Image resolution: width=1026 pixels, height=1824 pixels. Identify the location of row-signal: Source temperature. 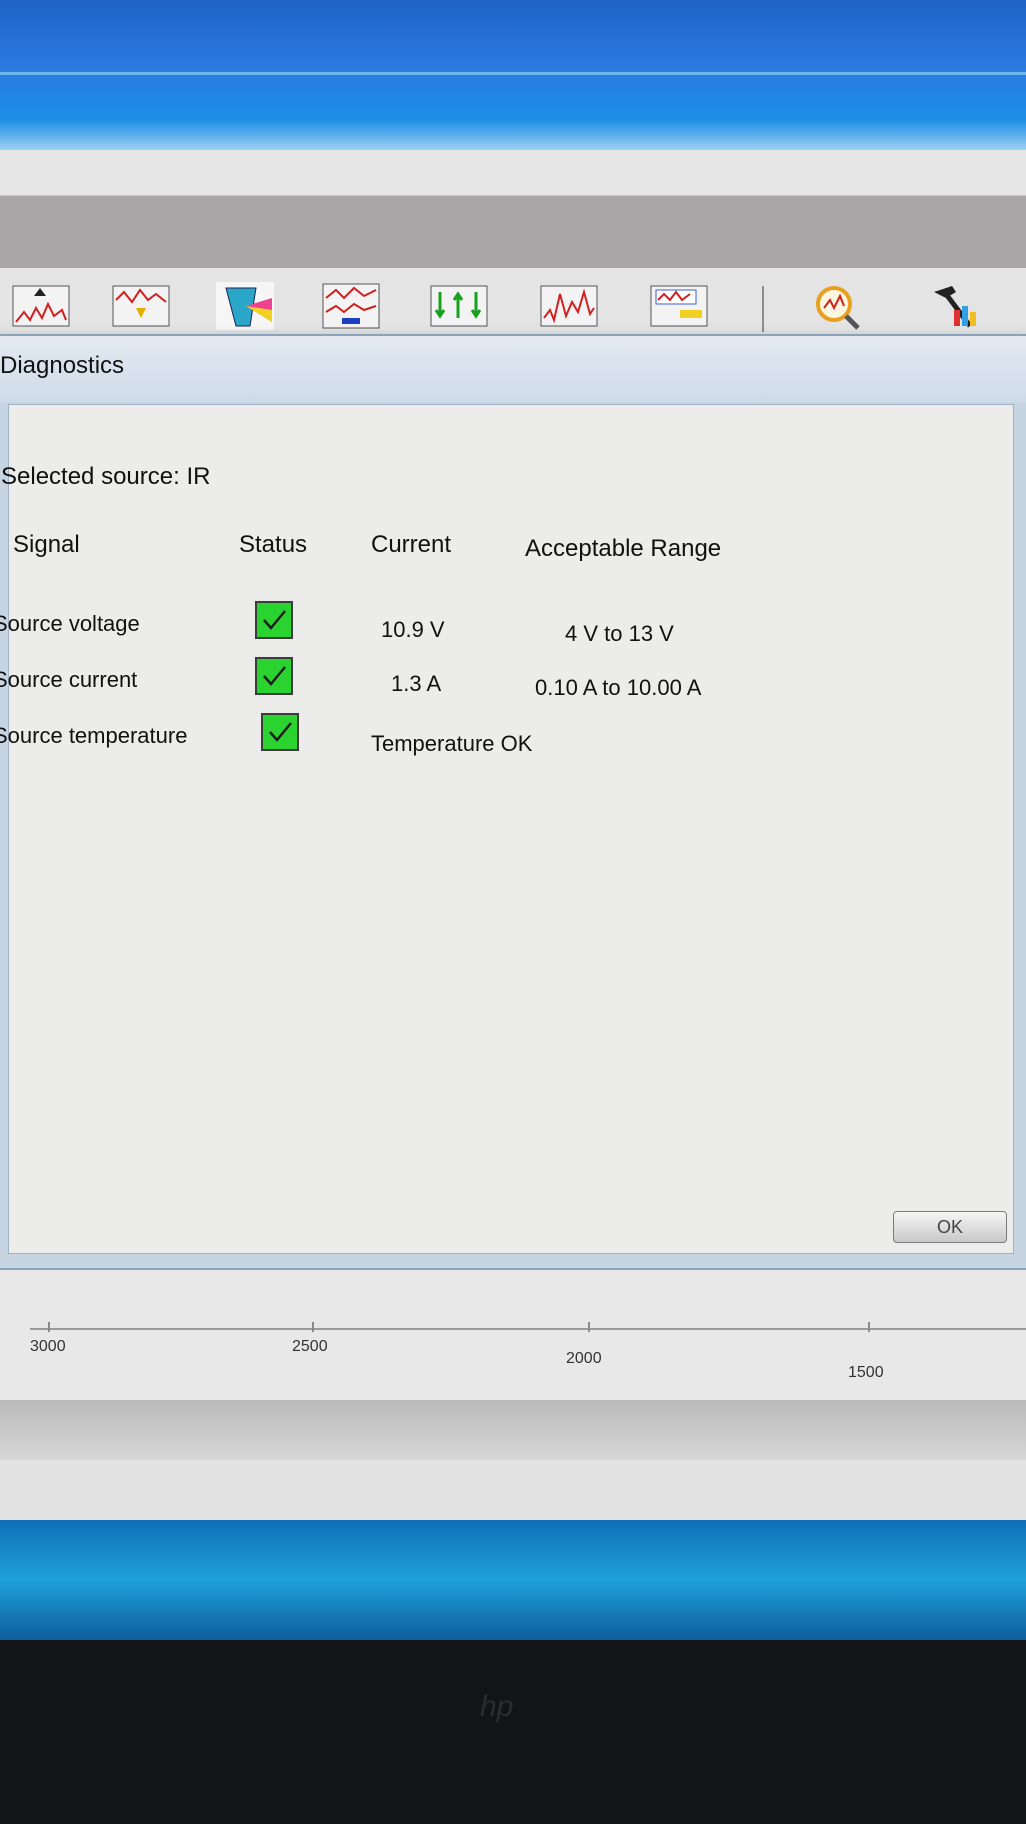
(94, 735).